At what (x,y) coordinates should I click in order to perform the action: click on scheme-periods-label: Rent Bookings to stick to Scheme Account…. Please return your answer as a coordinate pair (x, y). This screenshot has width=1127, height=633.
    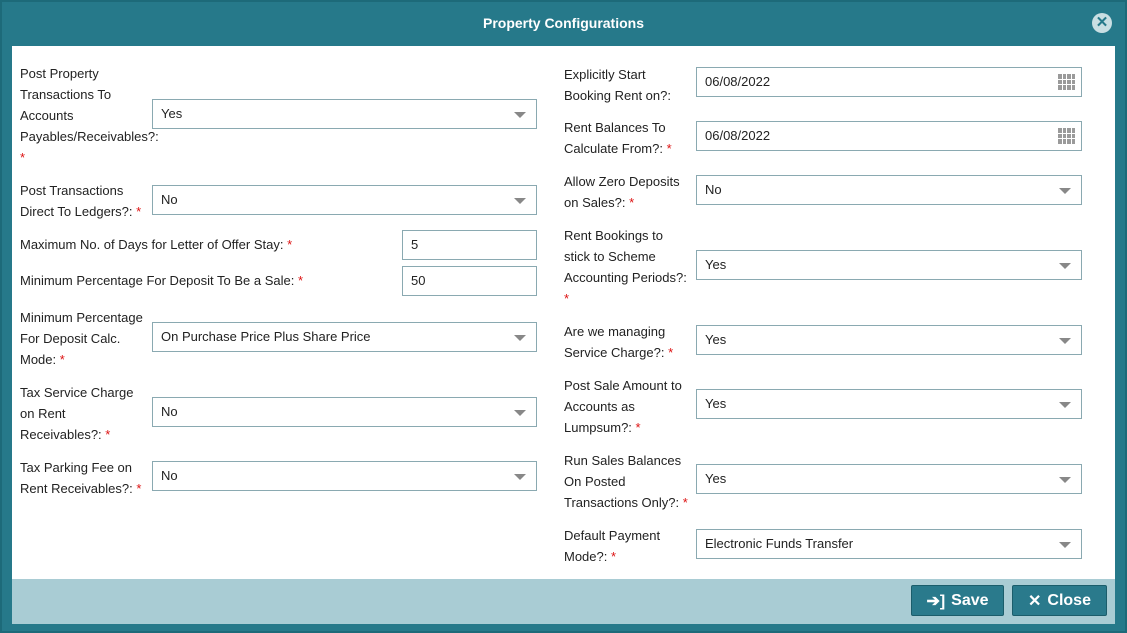
    Looking at the image, I should click on (625, 267).